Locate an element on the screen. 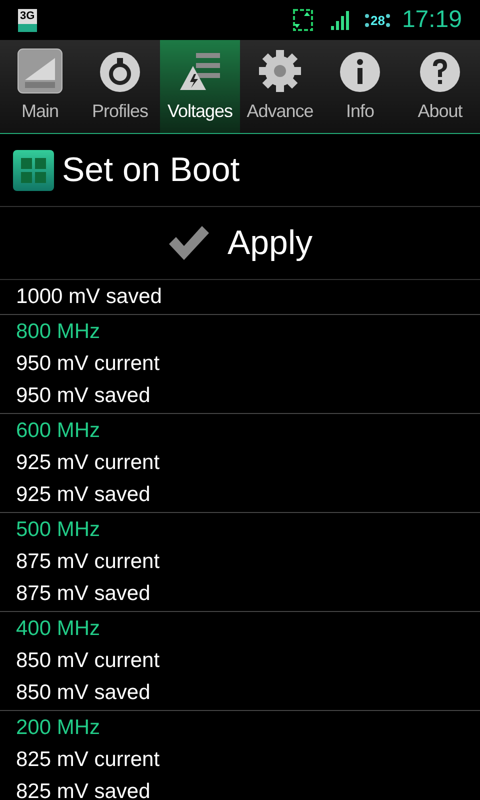  current-voltage: 875 mV current is located at coordinates (88, 562).